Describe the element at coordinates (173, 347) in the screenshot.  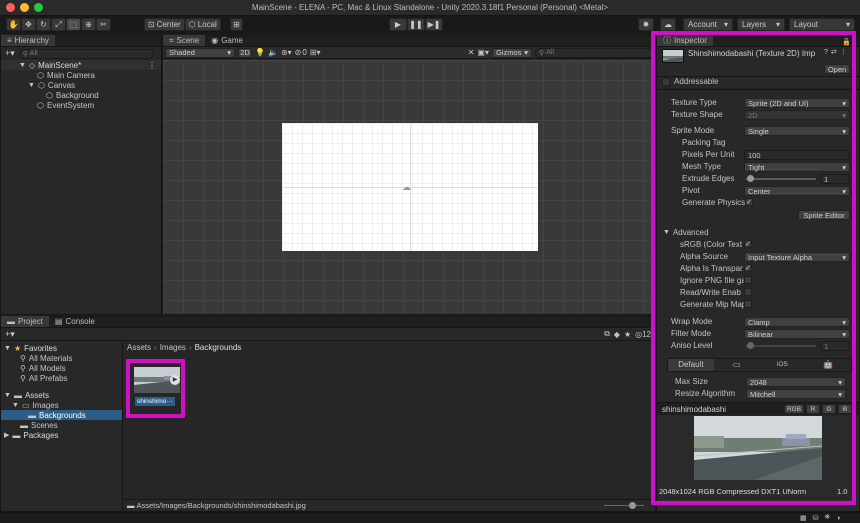
I see `breadcrumb-images: Images` at that location.